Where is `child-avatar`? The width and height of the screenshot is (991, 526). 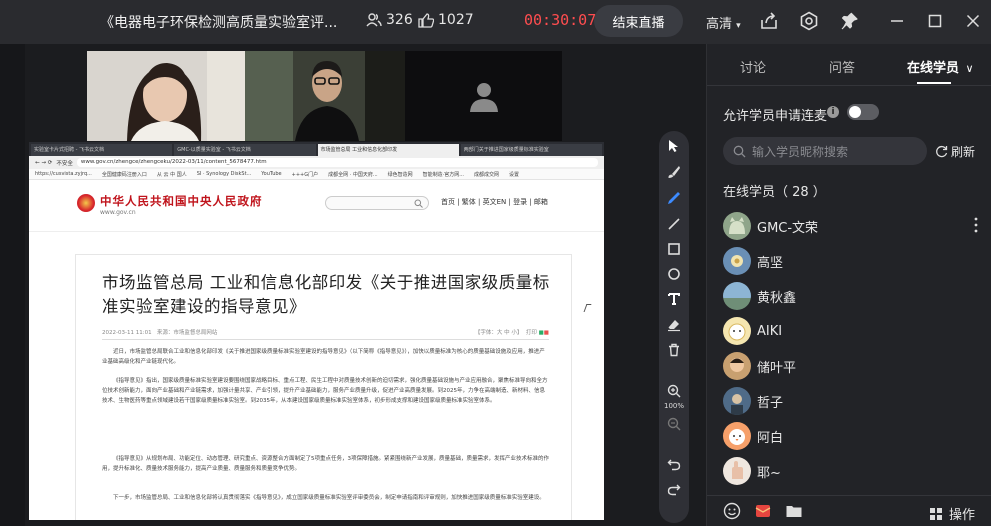 child-avatar is located at coordinates (737, 366).